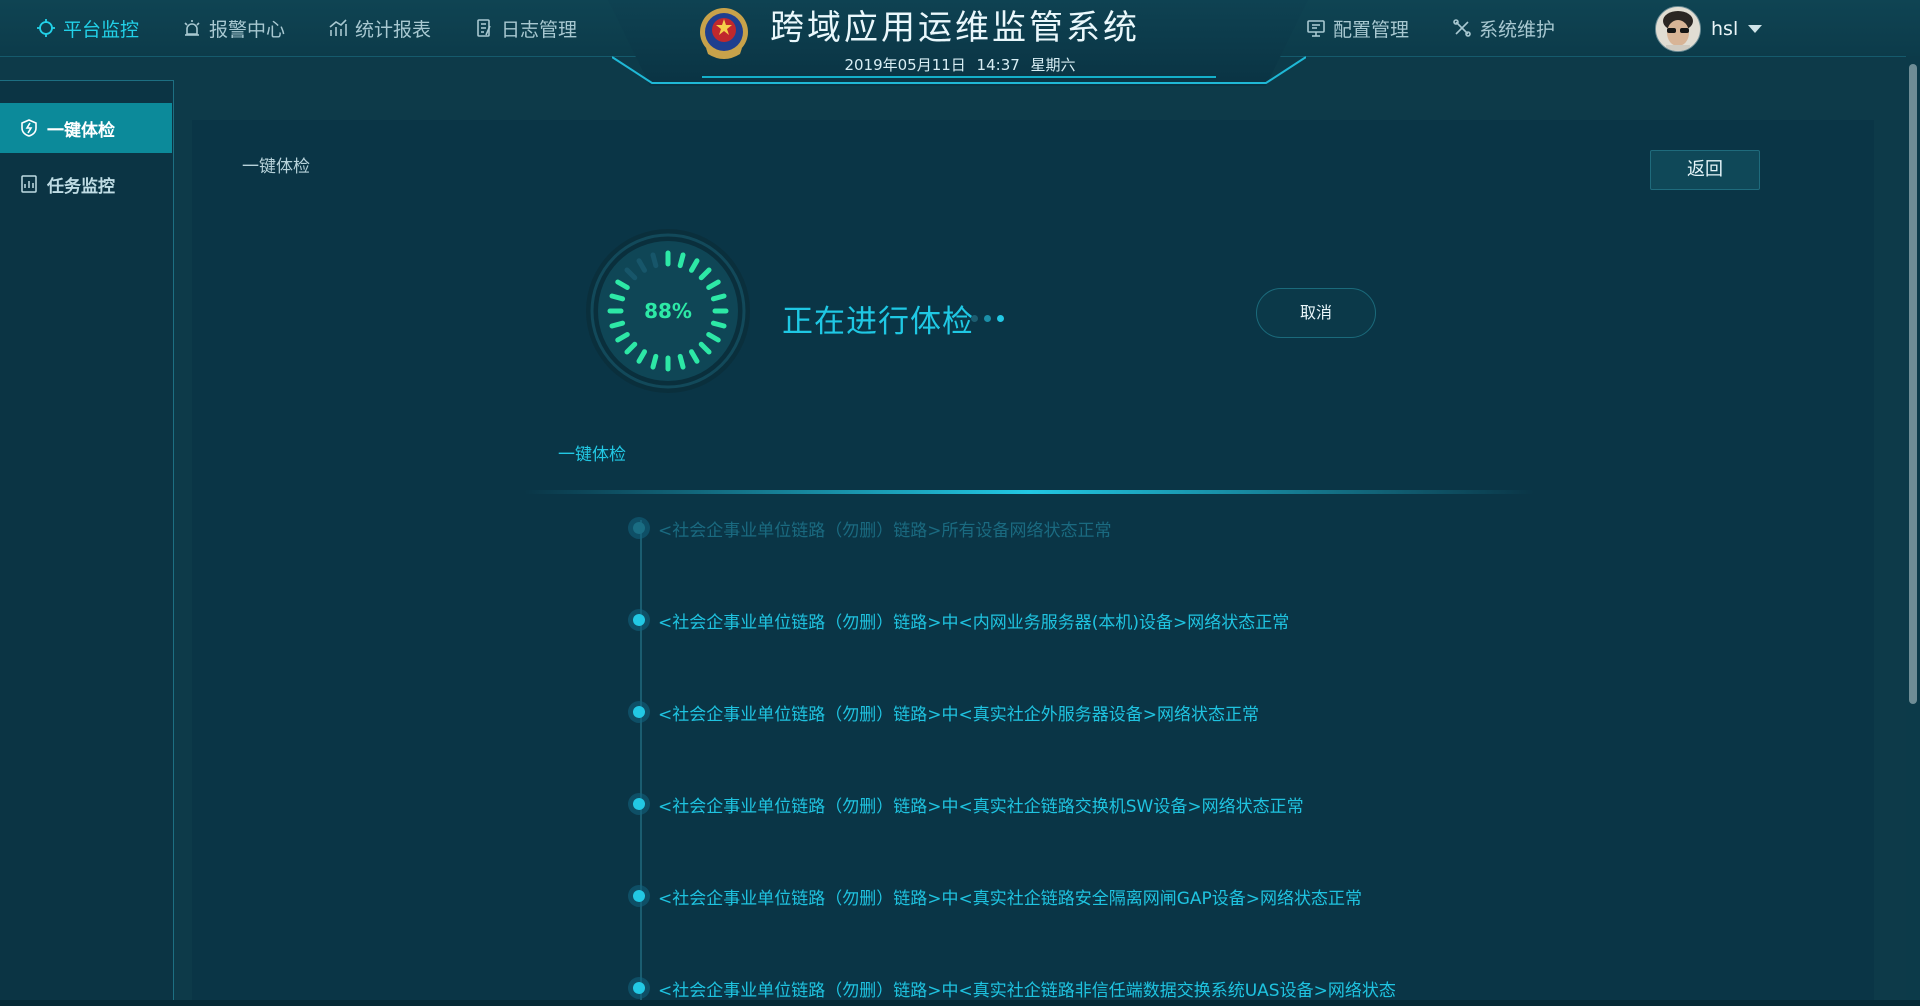  I want to click on timeline-line, so click(641, 760).